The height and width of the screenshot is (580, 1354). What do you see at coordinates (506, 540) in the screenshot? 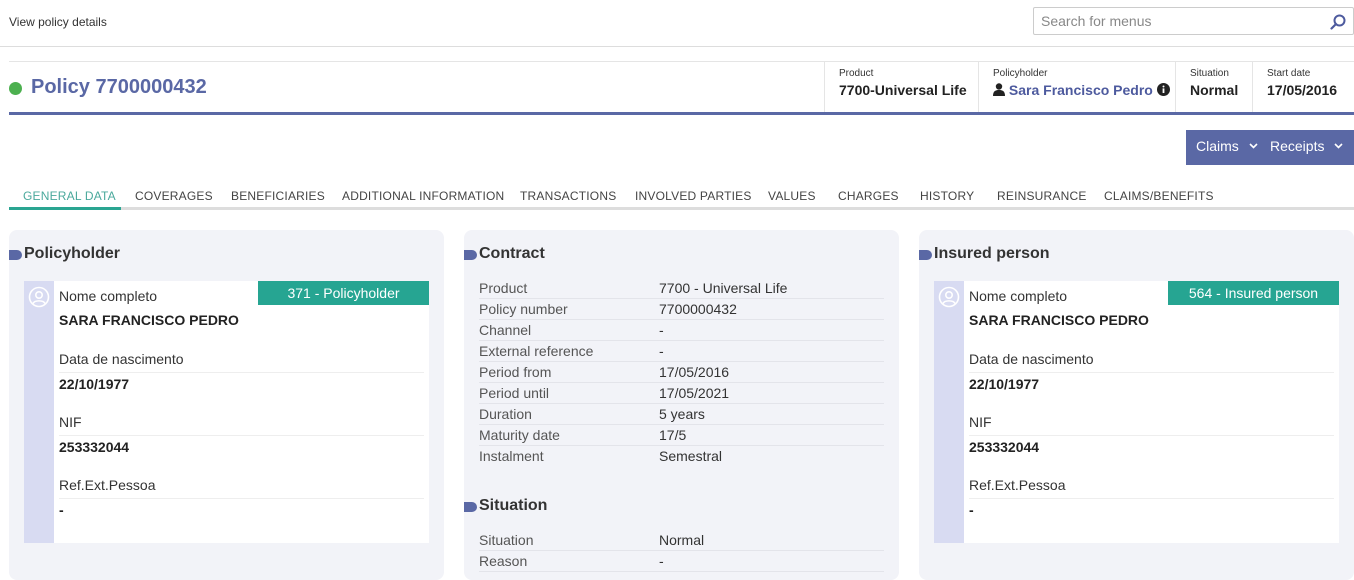
I see `row-key: Situation` at bounding box center [506, 540].